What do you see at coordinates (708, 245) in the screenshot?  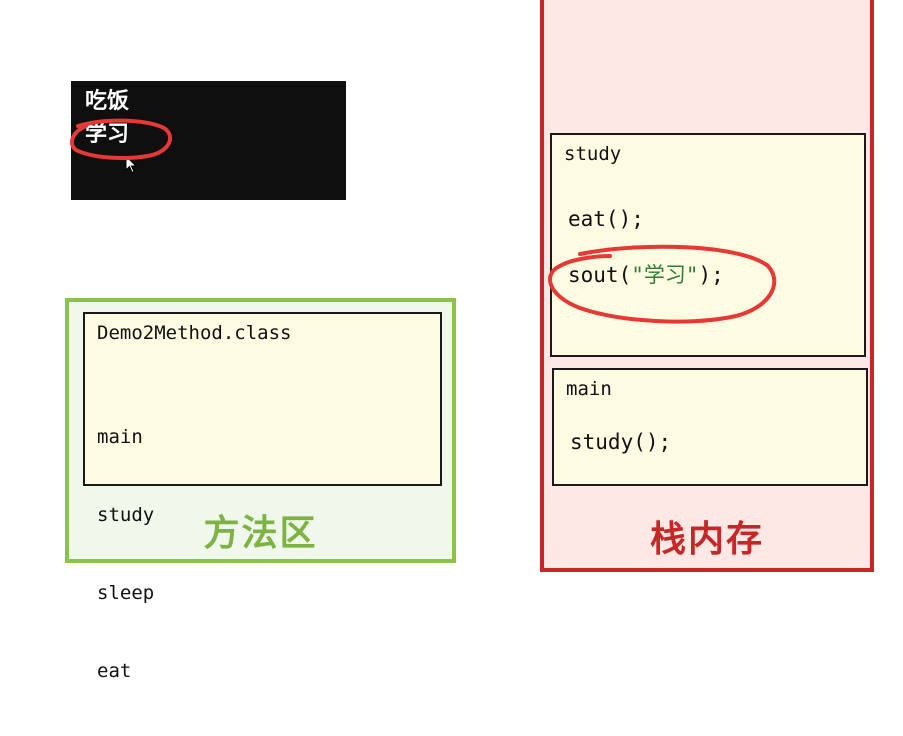 I see `stack-frame-study: study eat(); sout("学习");` at bounding box center [708, 245].